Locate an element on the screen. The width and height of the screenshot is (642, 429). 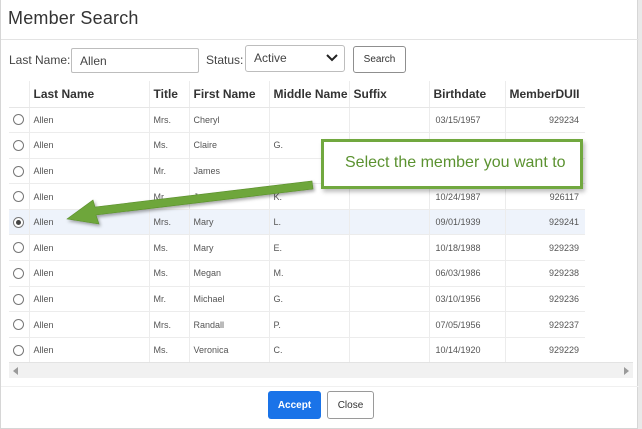
cell-middle-name: E. is located at coordinates (308, 248).